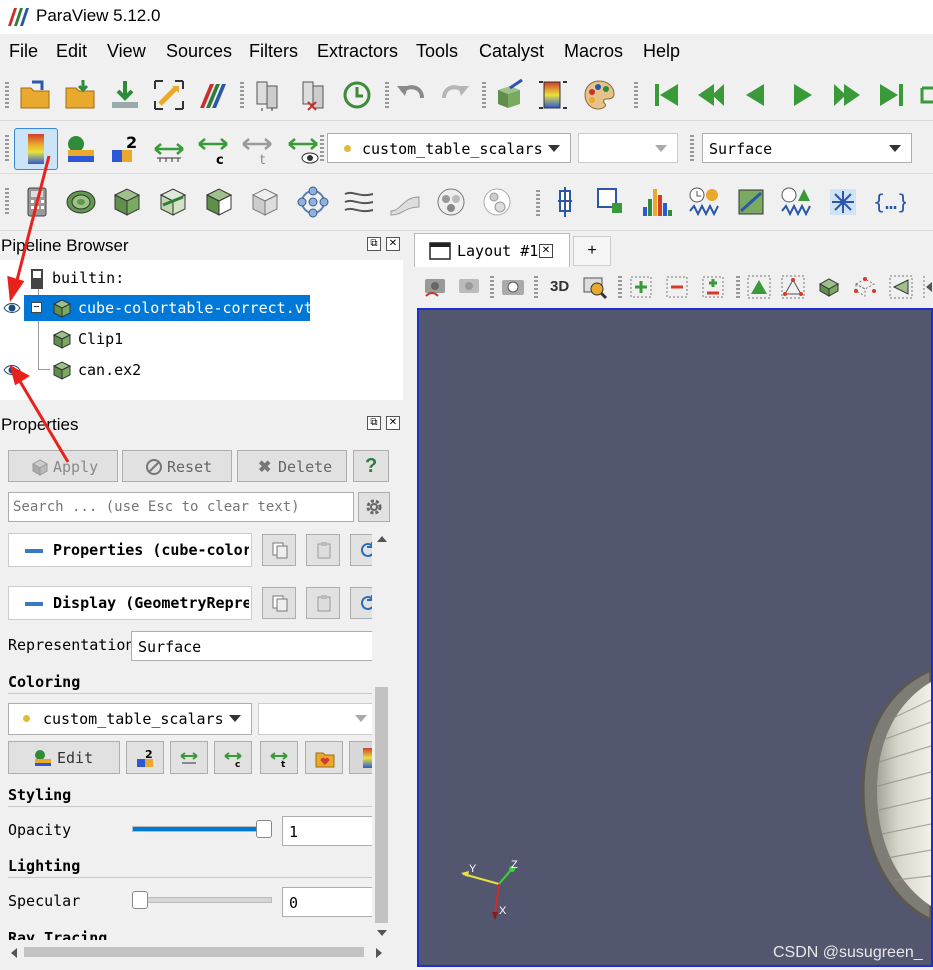 The image size is (933, 970). I want to click on connect-icon, so click(267, 95).